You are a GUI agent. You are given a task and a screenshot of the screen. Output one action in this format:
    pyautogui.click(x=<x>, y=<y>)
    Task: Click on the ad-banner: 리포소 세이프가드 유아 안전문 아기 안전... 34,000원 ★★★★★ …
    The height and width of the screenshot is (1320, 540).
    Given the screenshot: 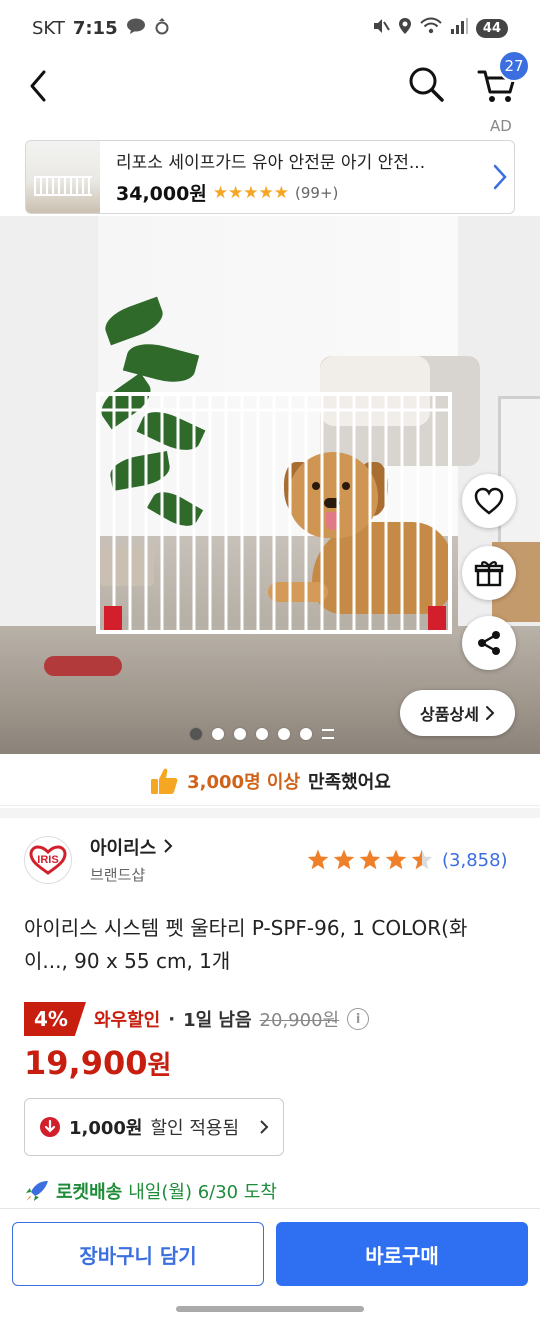 What is the action you would take?
    pyautogui.click(x=270, y=177)
    